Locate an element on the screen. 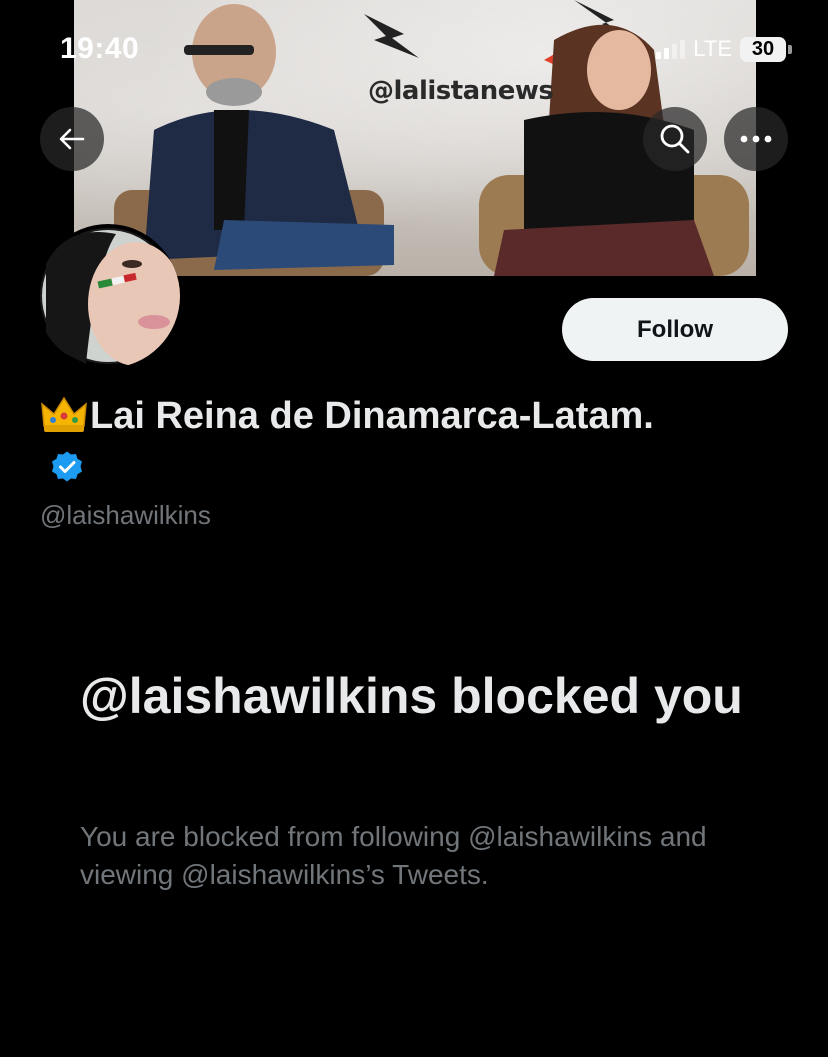  search-icon is located at coordinates (675, 139).